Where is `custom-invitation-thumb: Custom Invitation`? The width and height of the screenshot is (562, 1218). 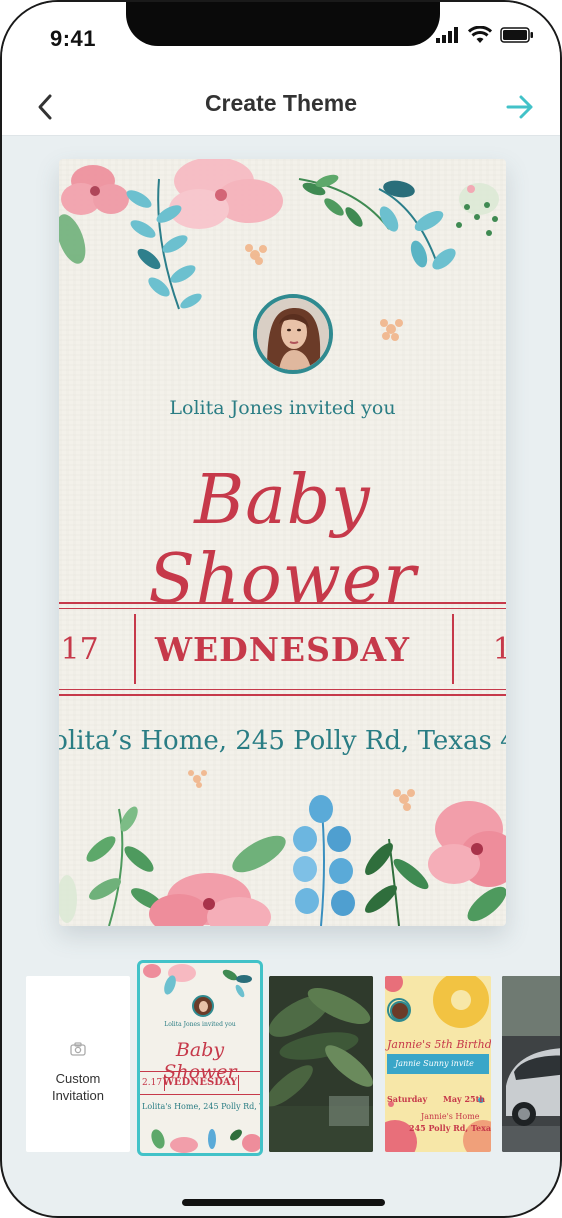
custom-invitation-thumb: Custom Invitation is located at coordinates (78, 1064).